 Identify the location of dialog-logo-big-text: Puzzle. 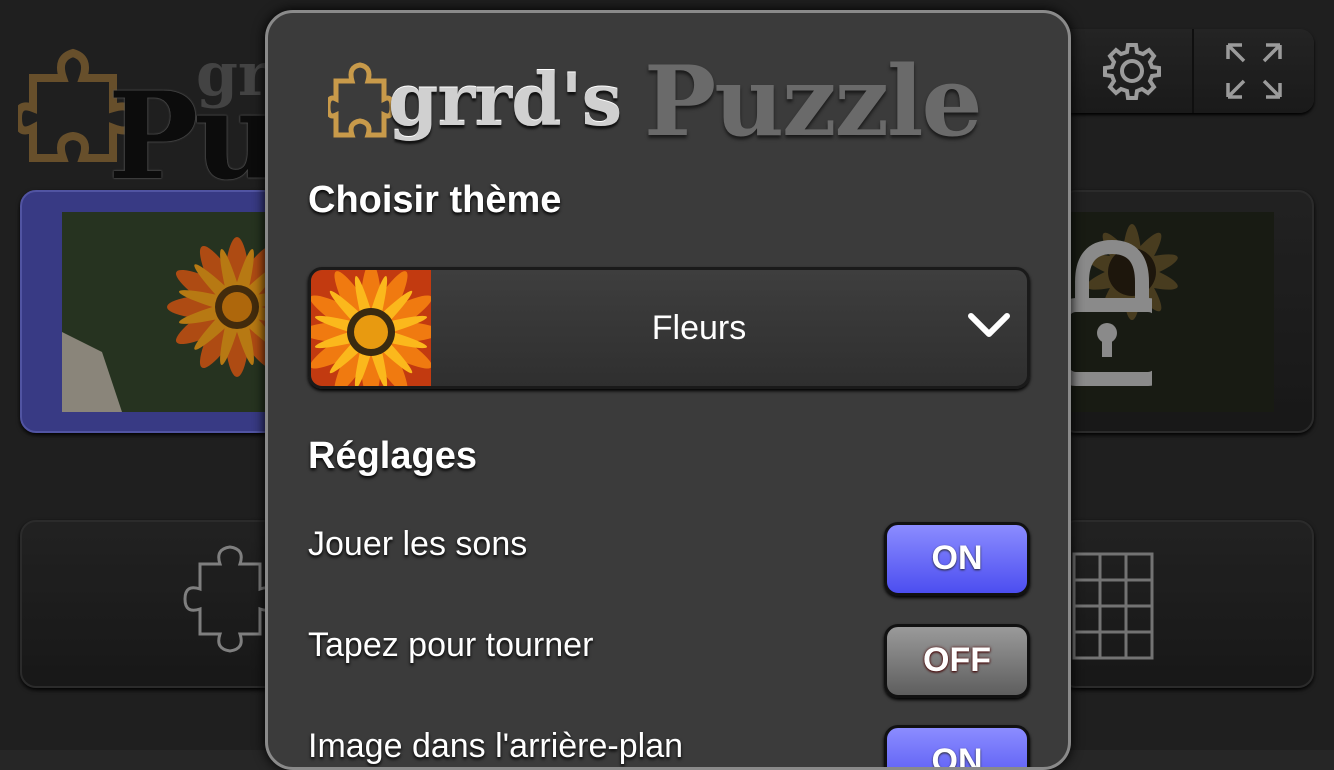
(813, 101).